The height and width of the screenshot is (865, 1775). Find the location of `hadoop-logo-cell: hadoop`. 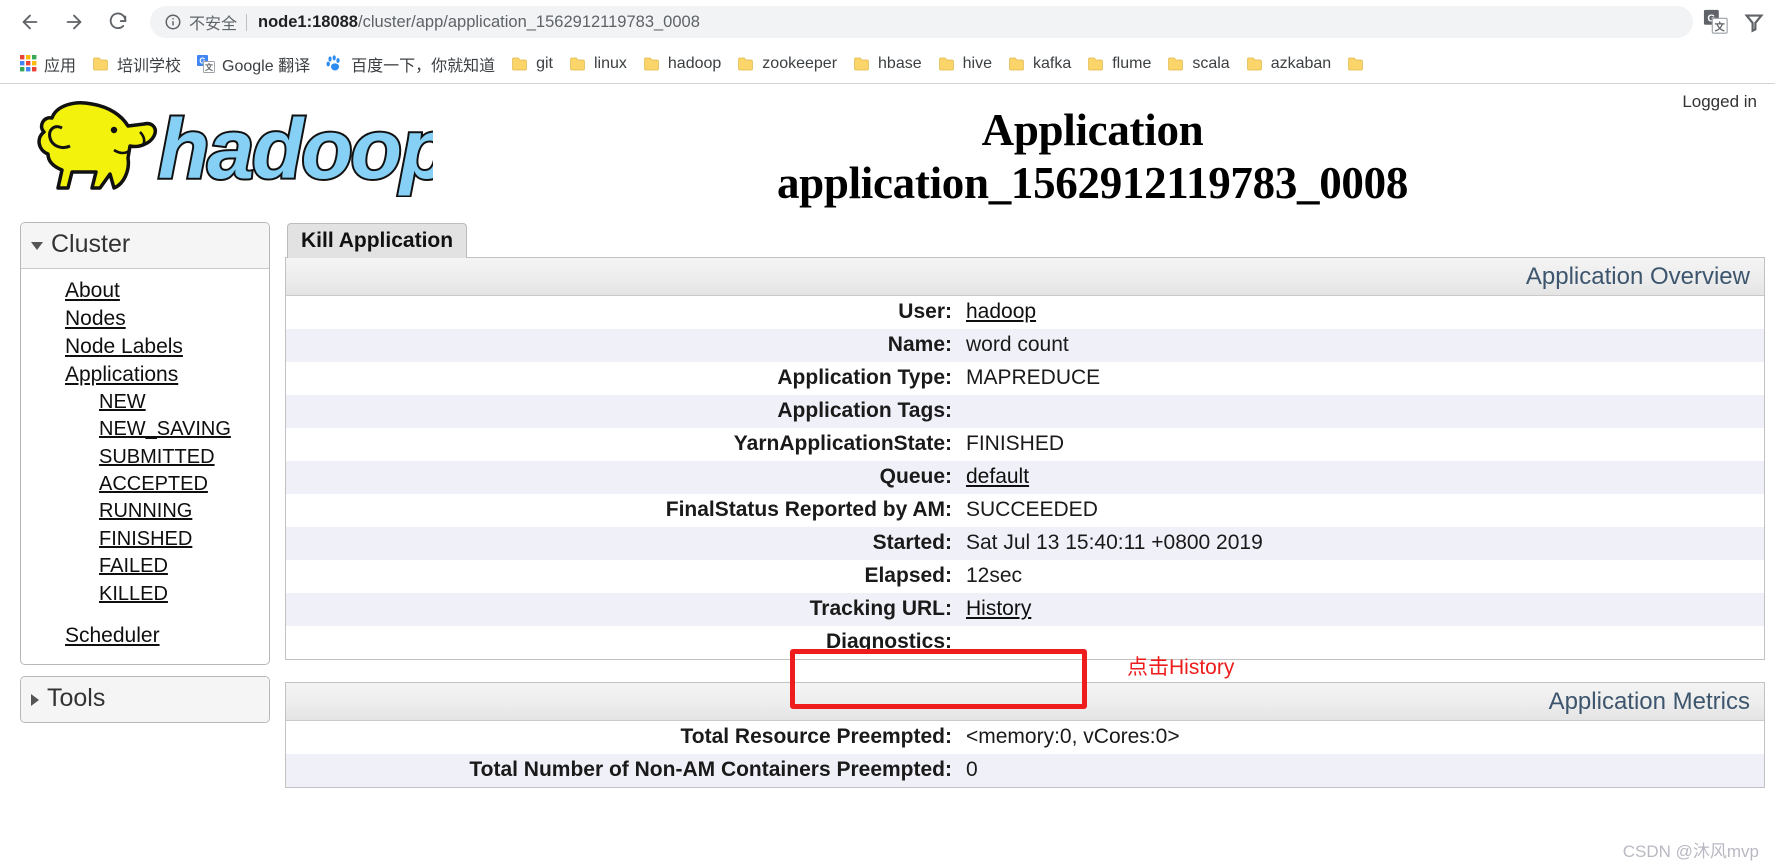

hadoop-logo-cell: hadoop is located at coordinates (235, 140).